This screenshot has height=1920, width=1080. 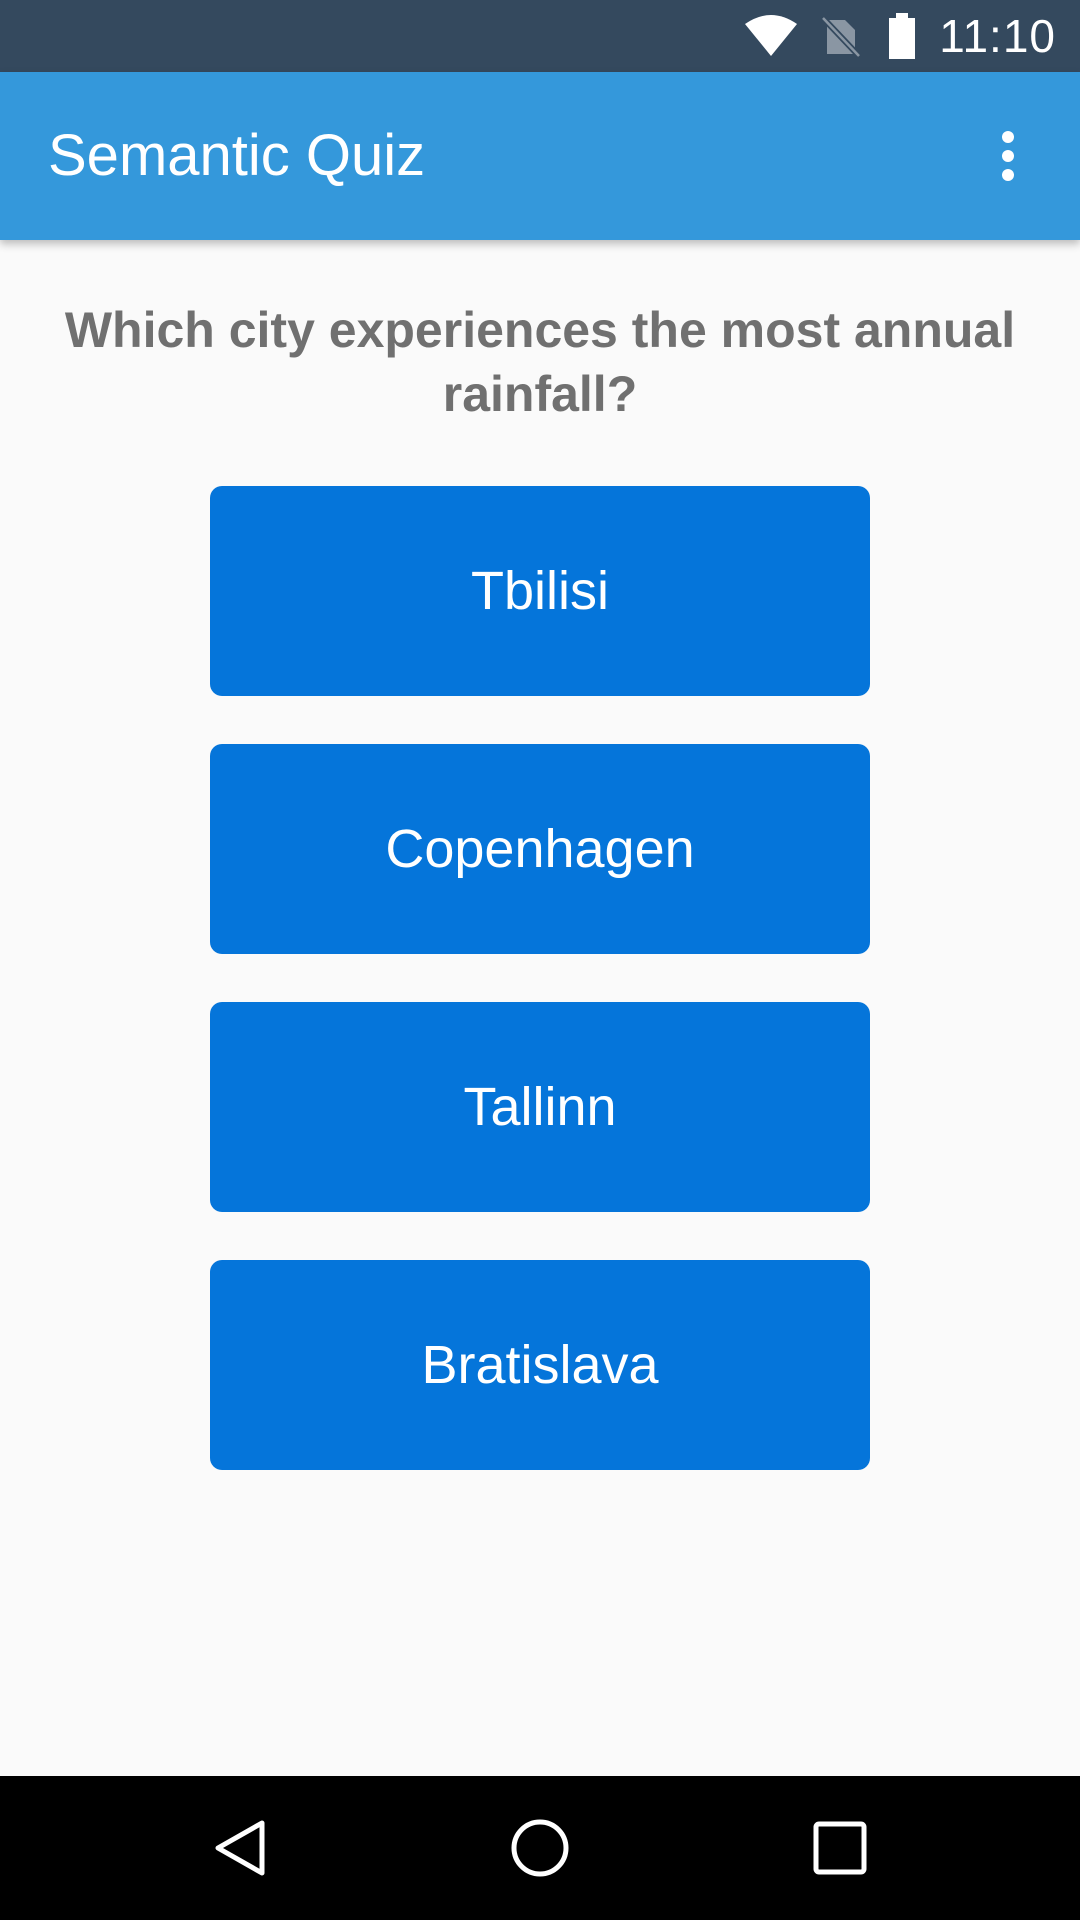 I want to click on answer-button-3: Tallinn, so click(x=540, y=1107).